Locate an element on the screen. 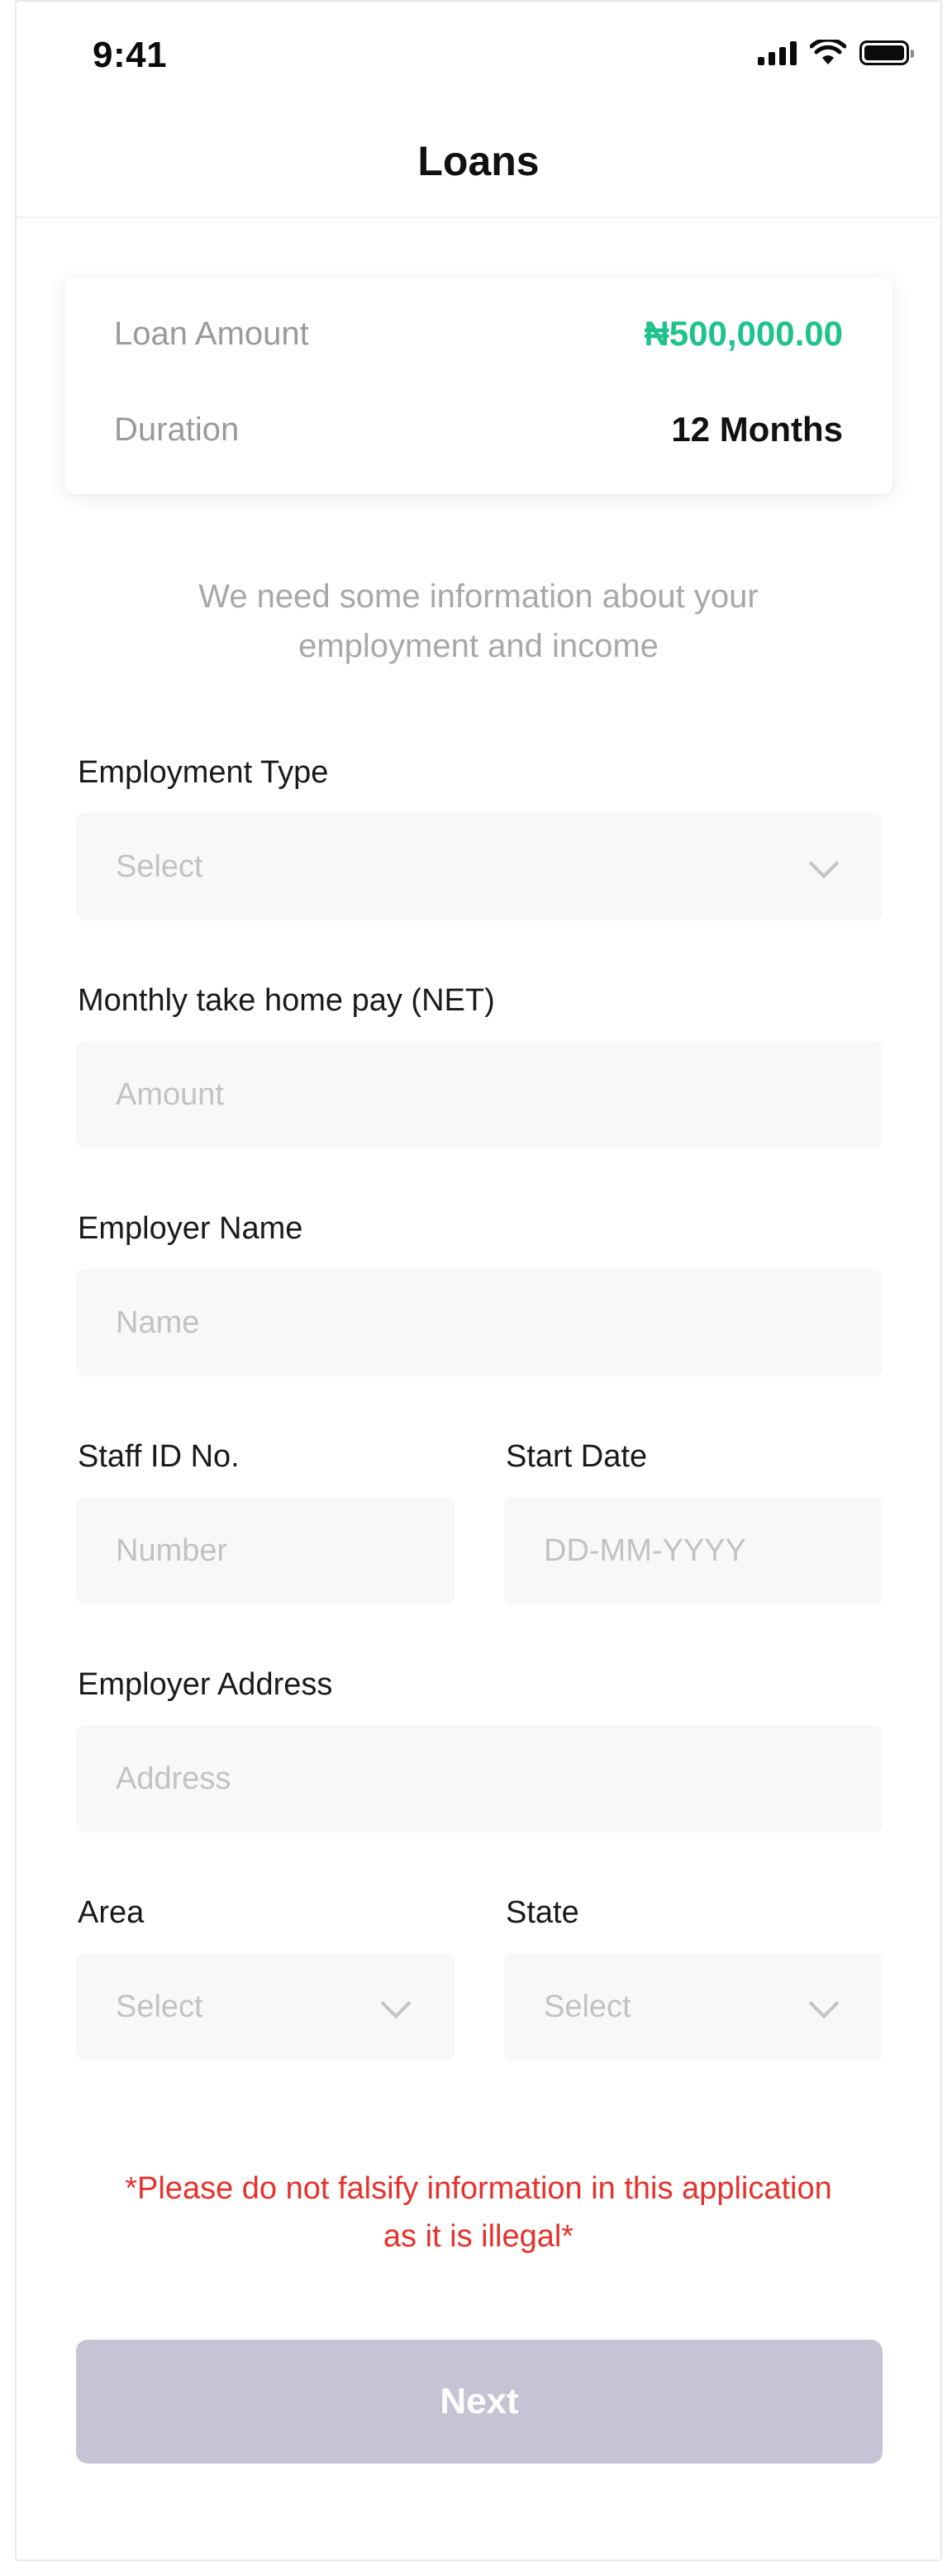 This screenshot has height=2576, width=952. employment-type-label: Employment Type is located at coordinates (203, 772).